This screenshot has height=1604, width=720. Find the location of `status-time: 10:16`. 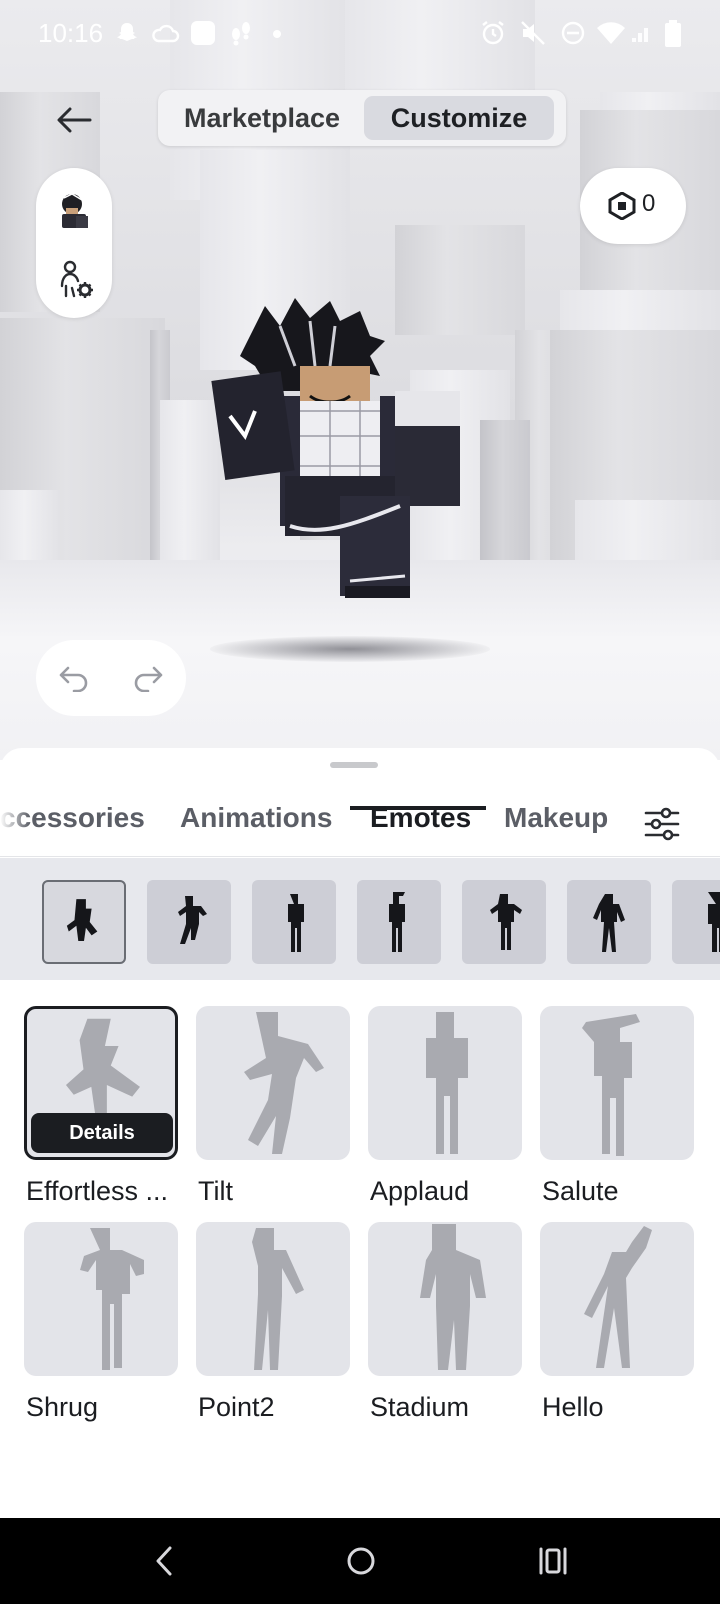

status-time: 10:16 is located at coordinates (71, 33).